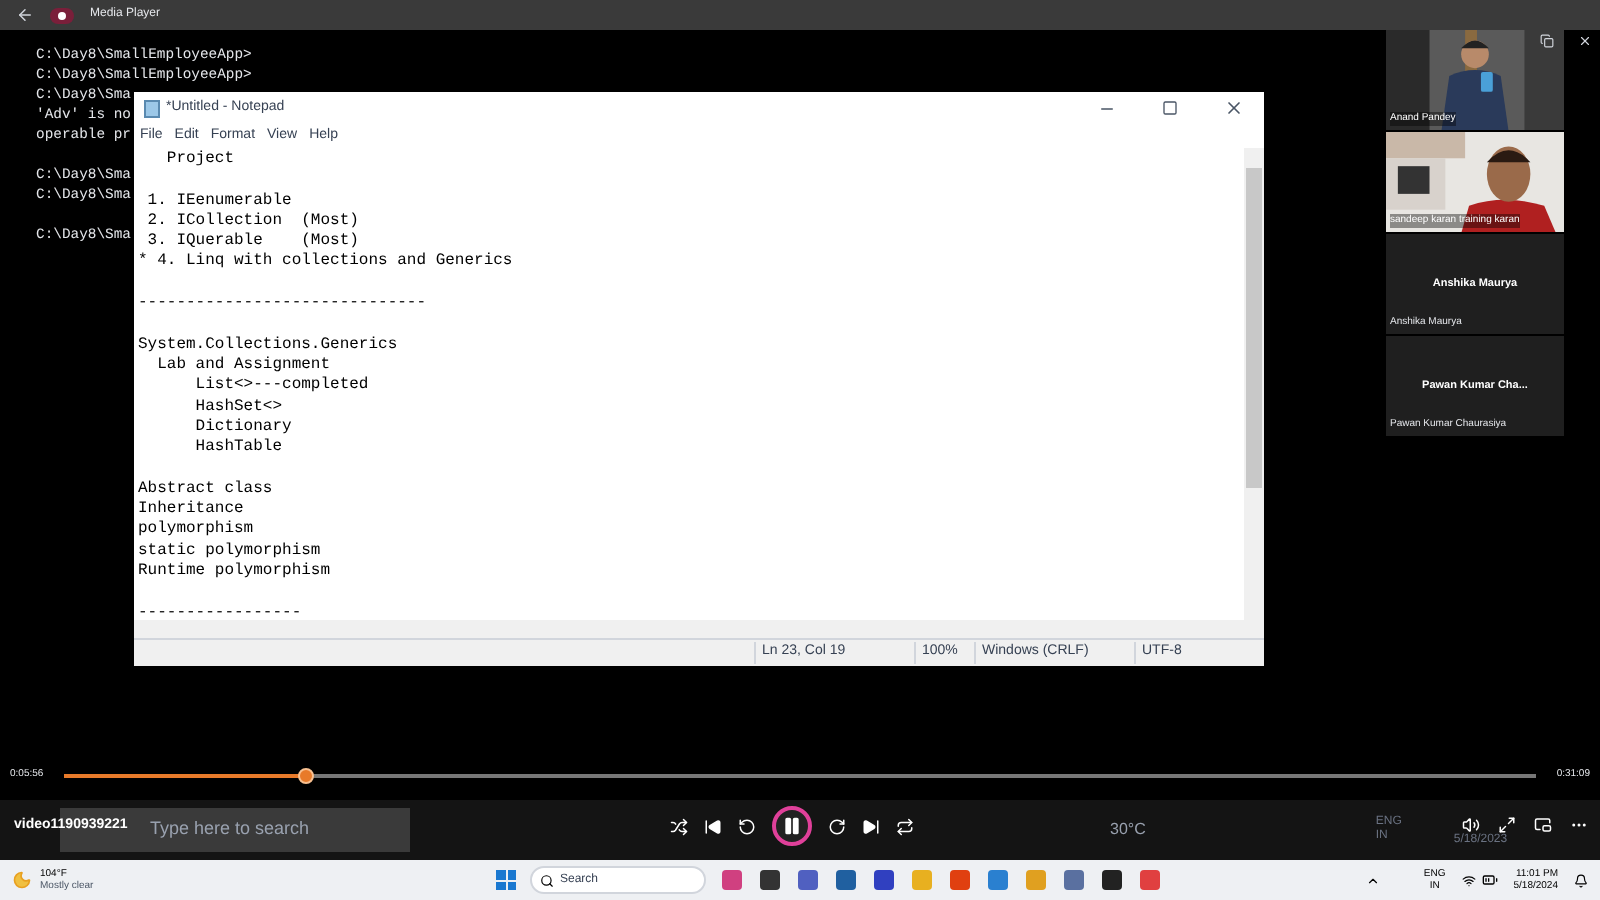 This screenshot has height=900, width=1600. What do you see at coordinates (1468, 880) in the screenshot?
I see `wifi-icon` at bounding box center [1468, 880].